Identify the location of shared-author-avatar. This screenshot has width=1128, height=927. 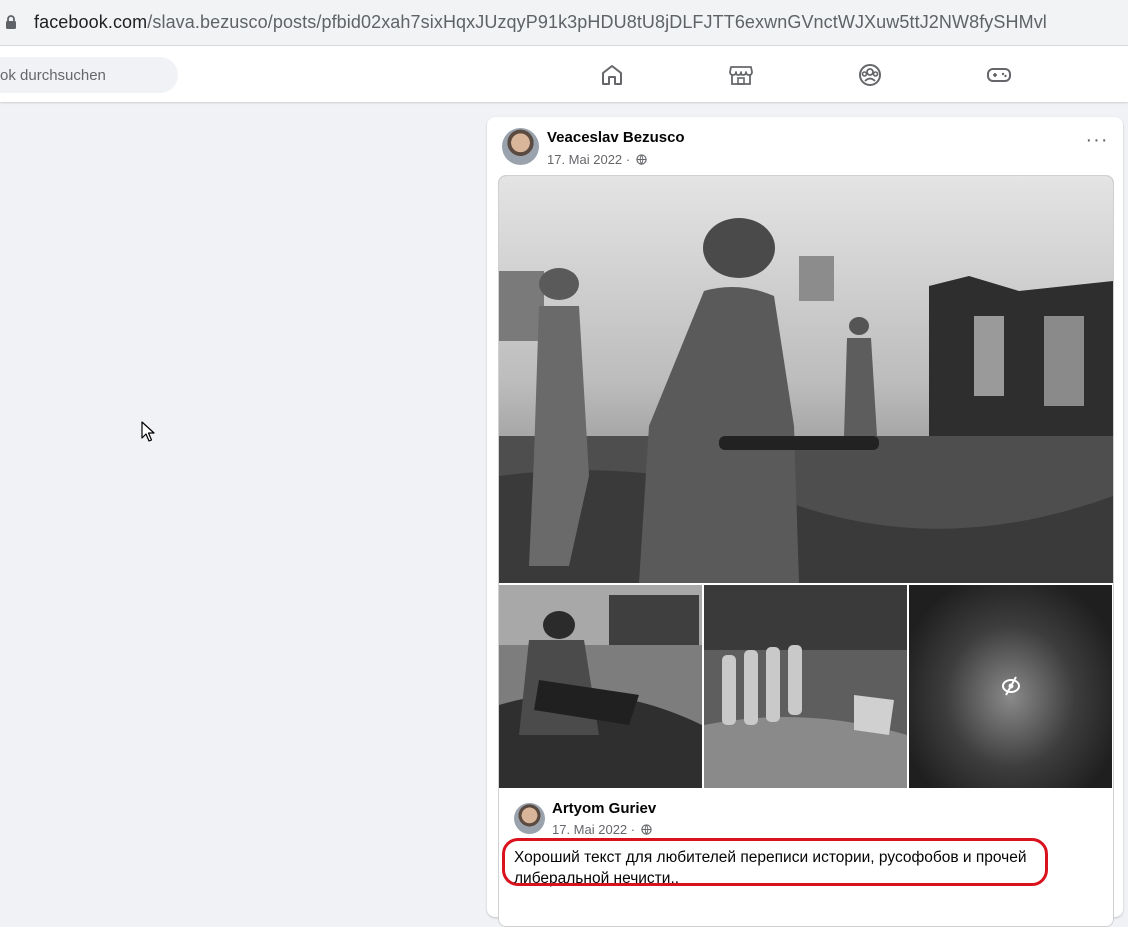
(529, 818).